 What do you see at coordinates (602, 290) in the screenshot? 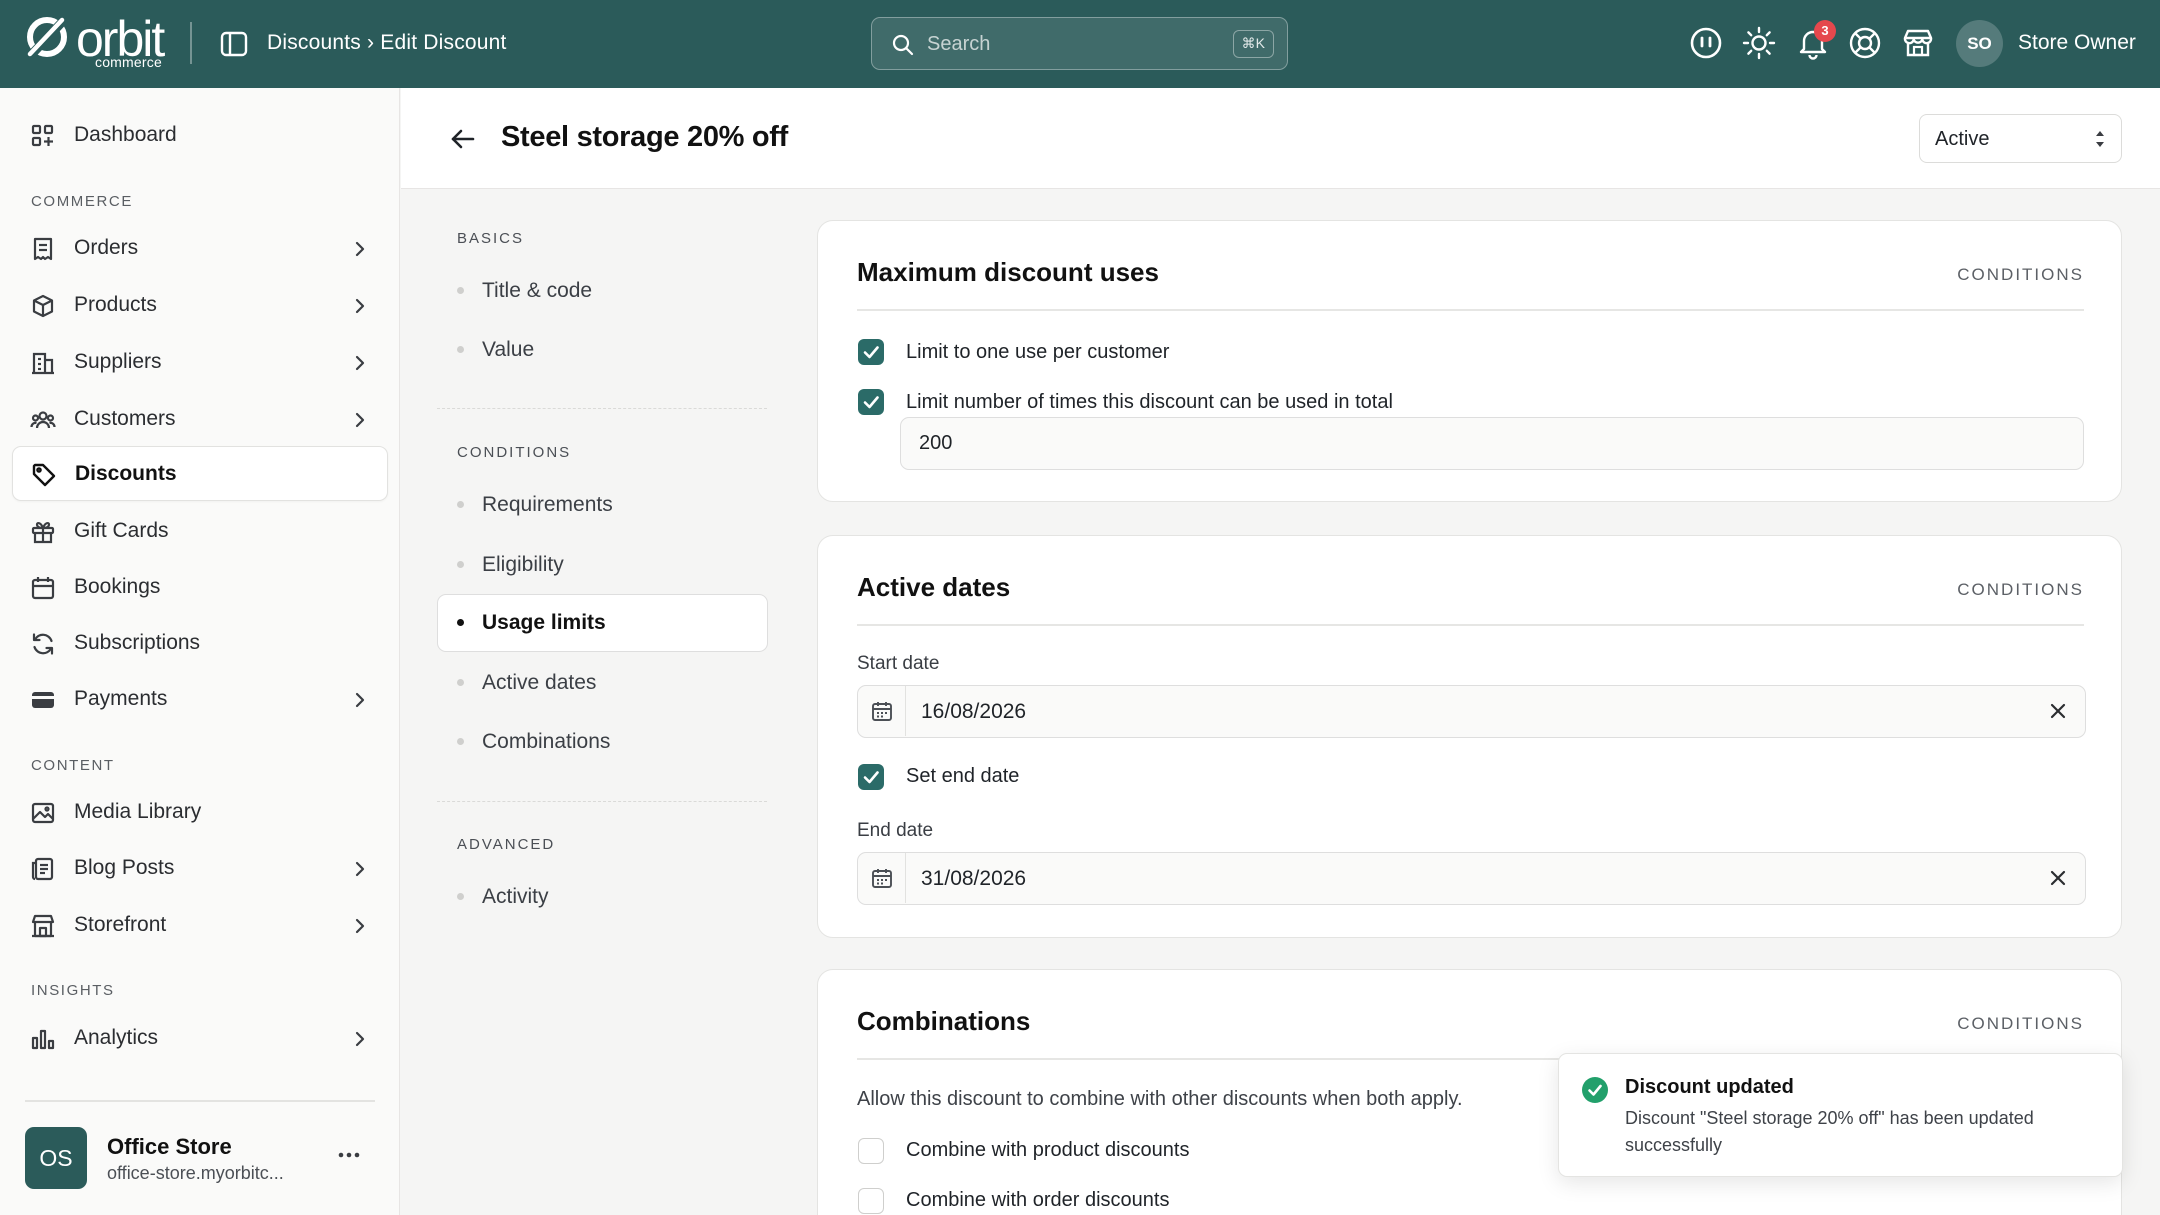
I see `section-nav-title-code: Title & code` at bounding box center [602, 290].